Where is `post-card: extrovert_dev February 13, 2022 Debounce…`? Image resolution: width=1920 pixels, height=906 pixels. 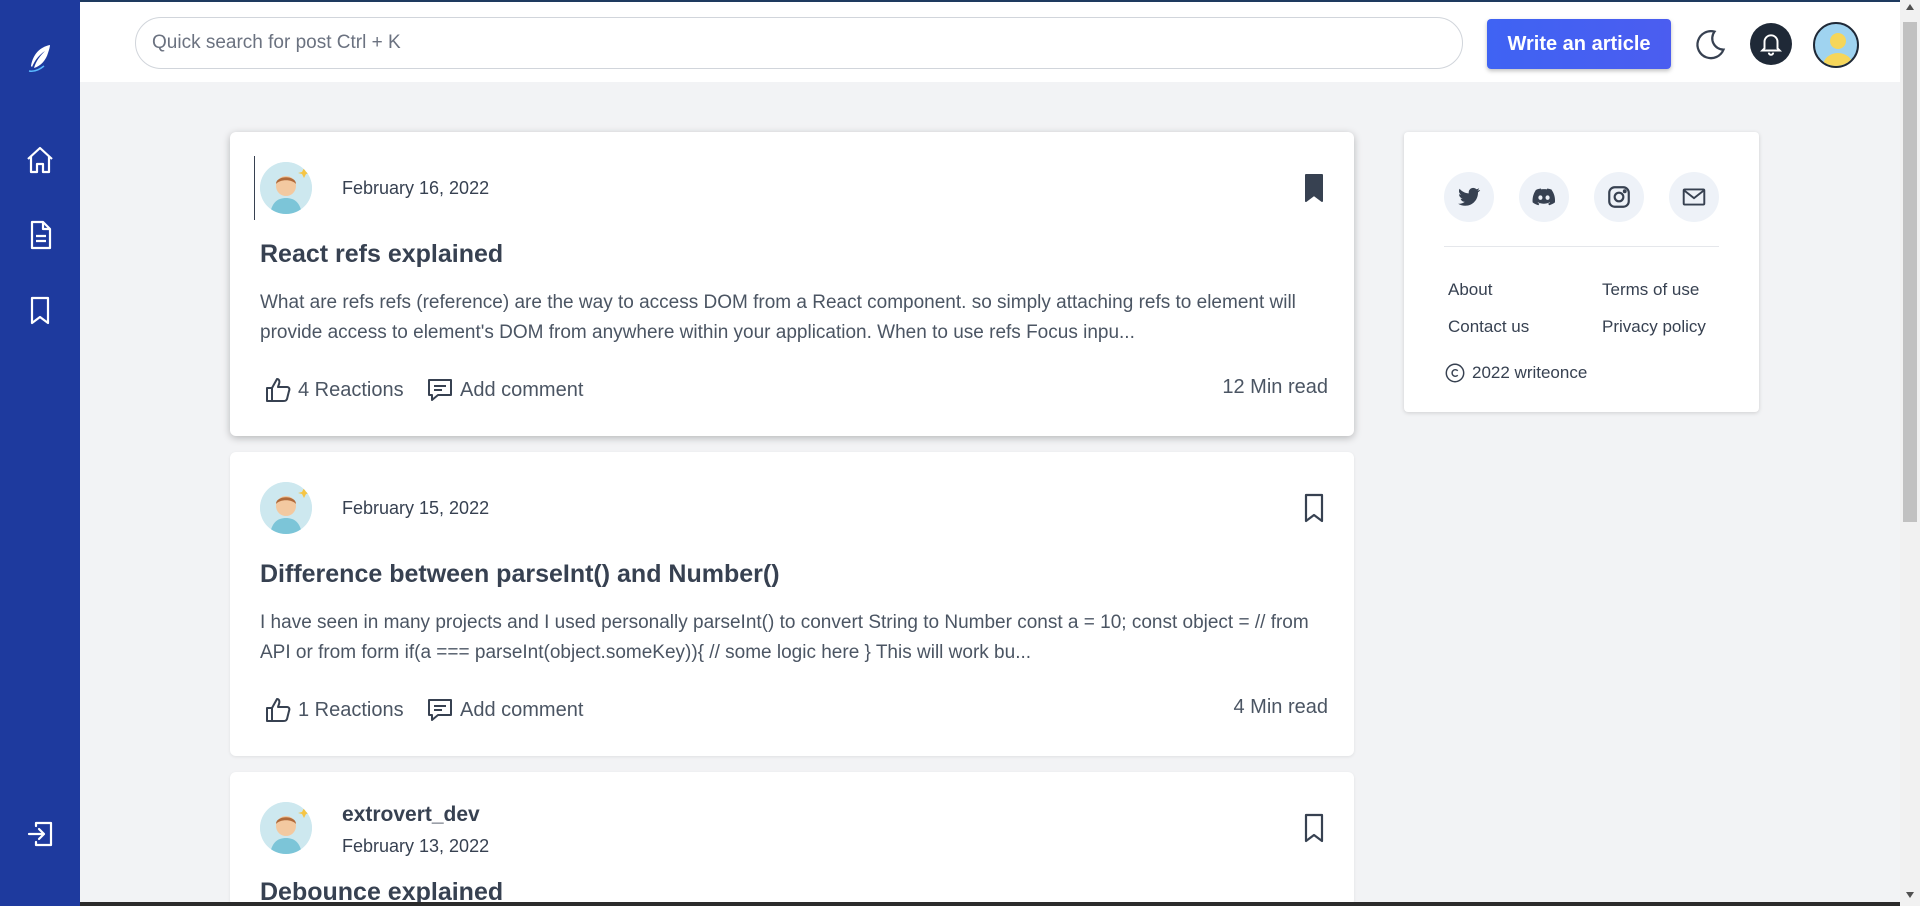 post-card: extrovert_dev February 13, 2022 Debounce… is located at coordinates (792, 839).